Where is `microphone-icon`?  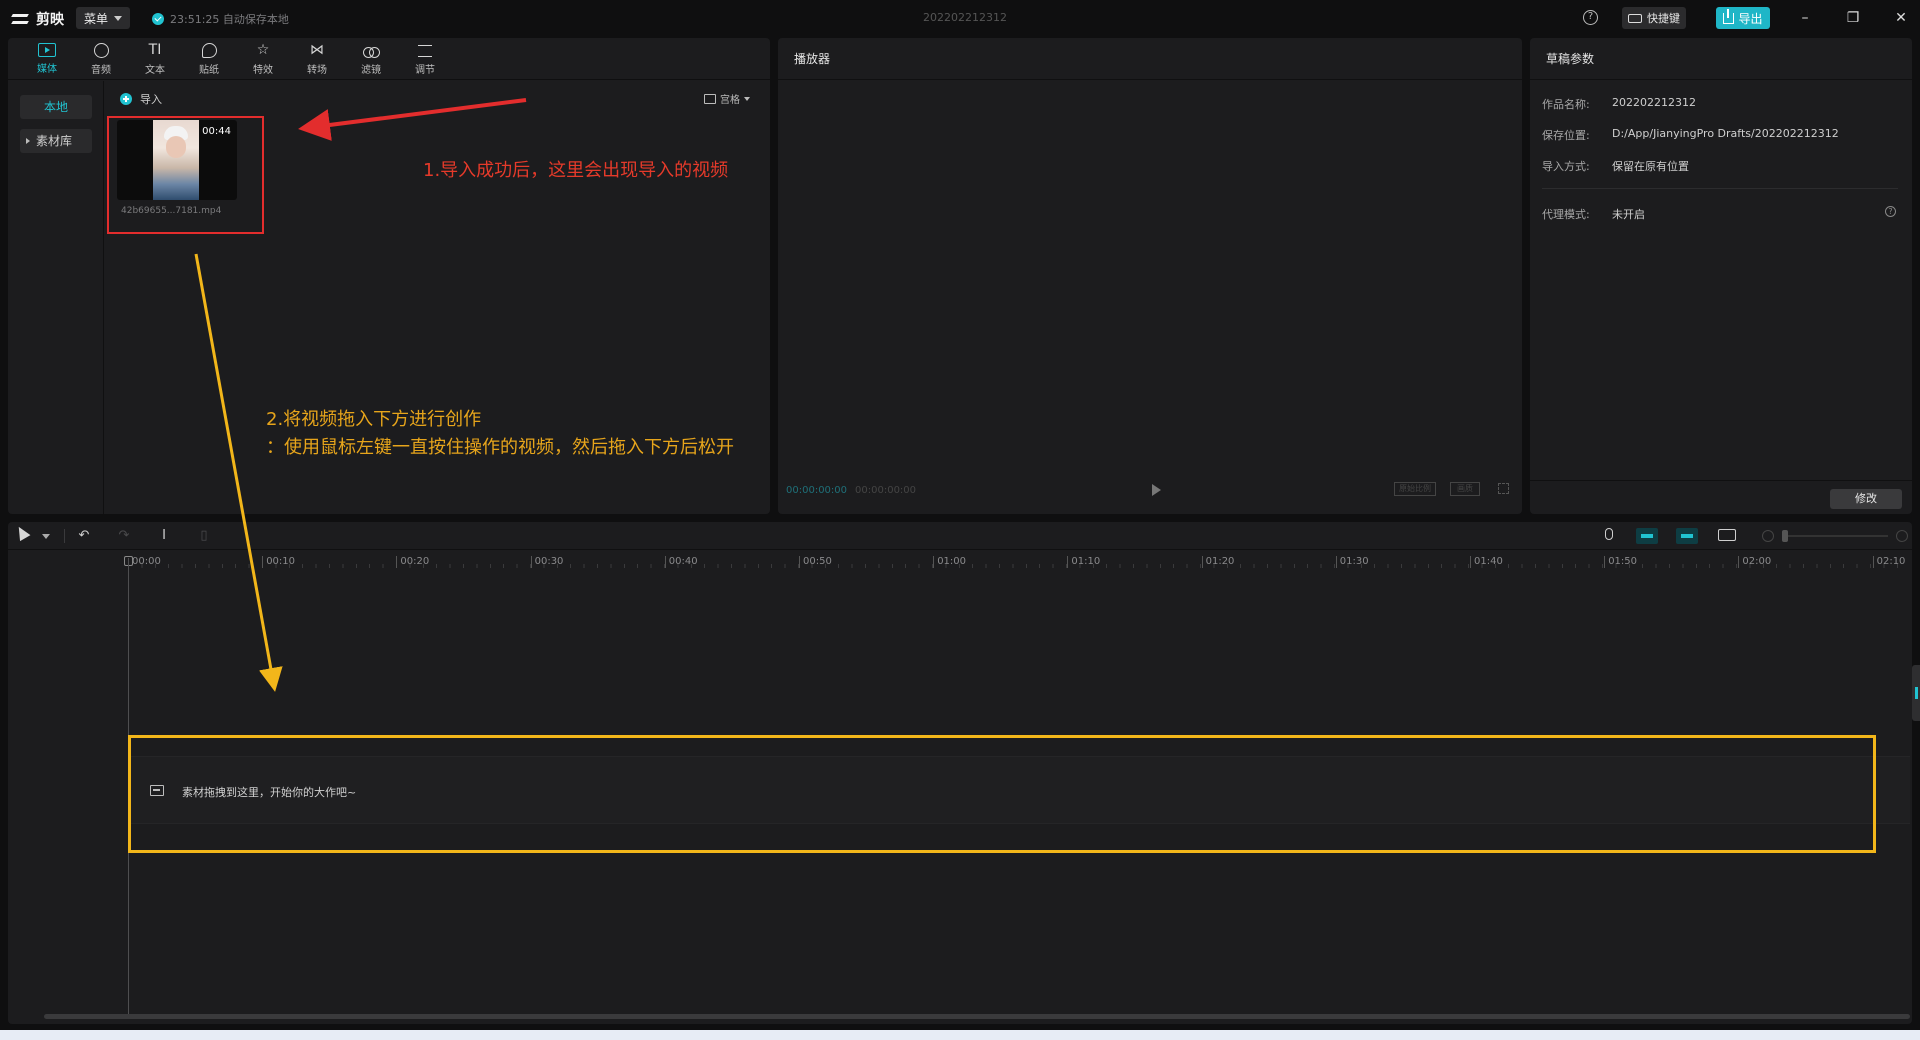
microphone-icon is located at coordinates (1609, 534).